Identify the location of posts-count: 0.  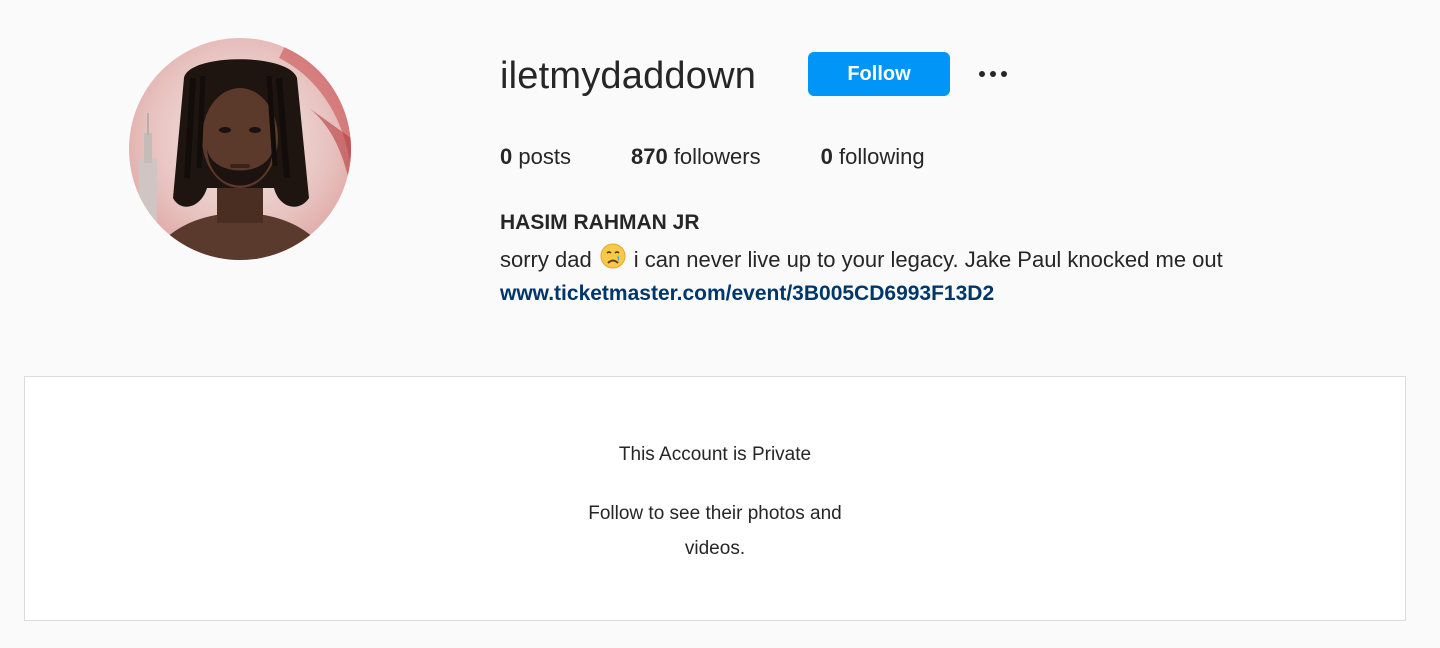
(506, 156).